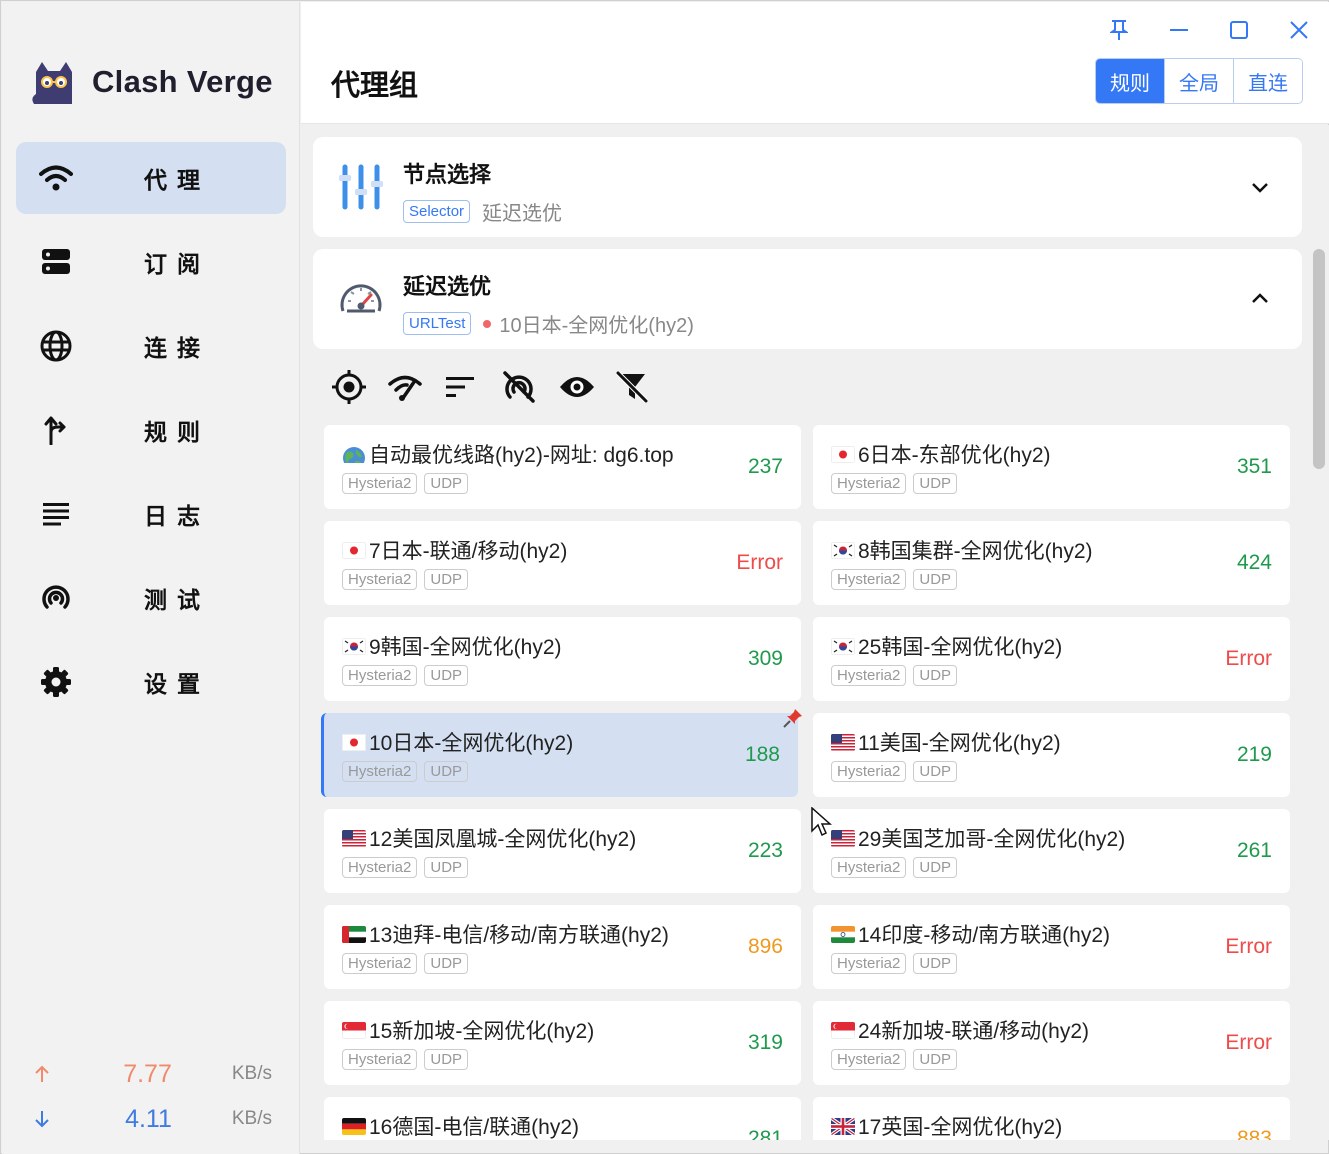 The width and height of the screenshot is (1329, 1154). I want to click on chevron-up-icon, so click(1260, 299).